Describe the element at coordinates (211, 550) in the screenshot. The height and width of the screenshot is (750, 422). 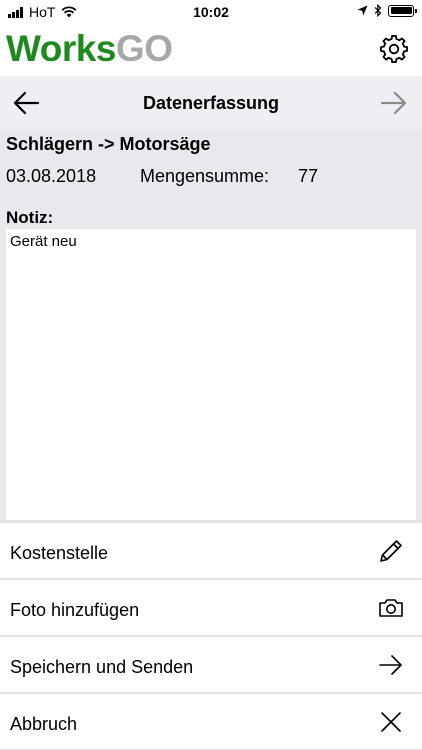
I see `cost-center-button: Kostenstelle` at that location.